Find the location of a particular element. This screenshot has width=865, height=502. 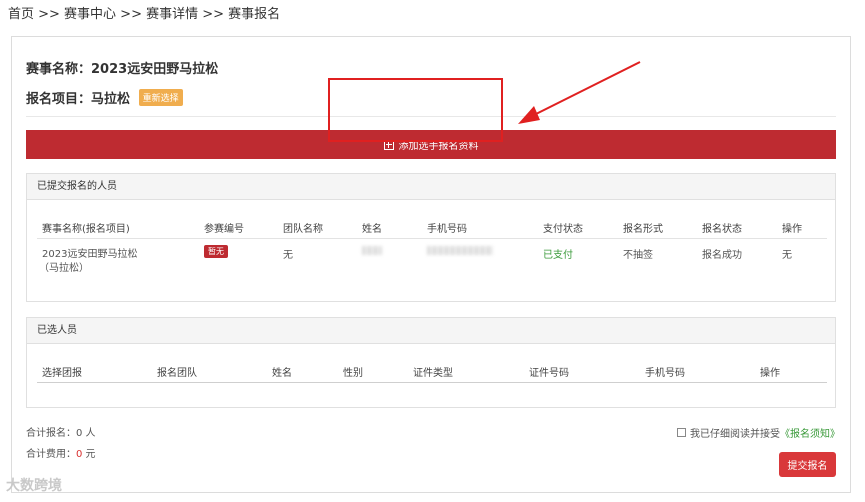

watermark: 大数跨境 is located at coordinates (34, 486).